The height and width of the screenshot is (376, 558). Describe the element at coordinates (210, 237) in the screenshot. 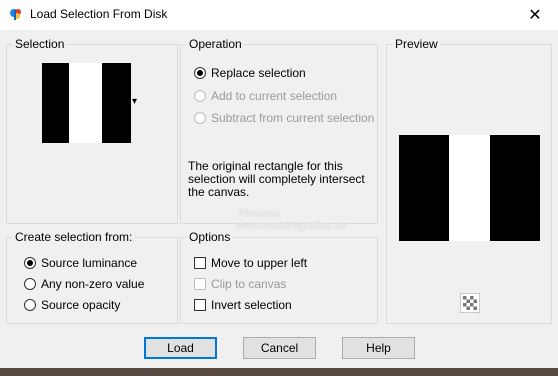

I see `options-group-label: Options` at that location.